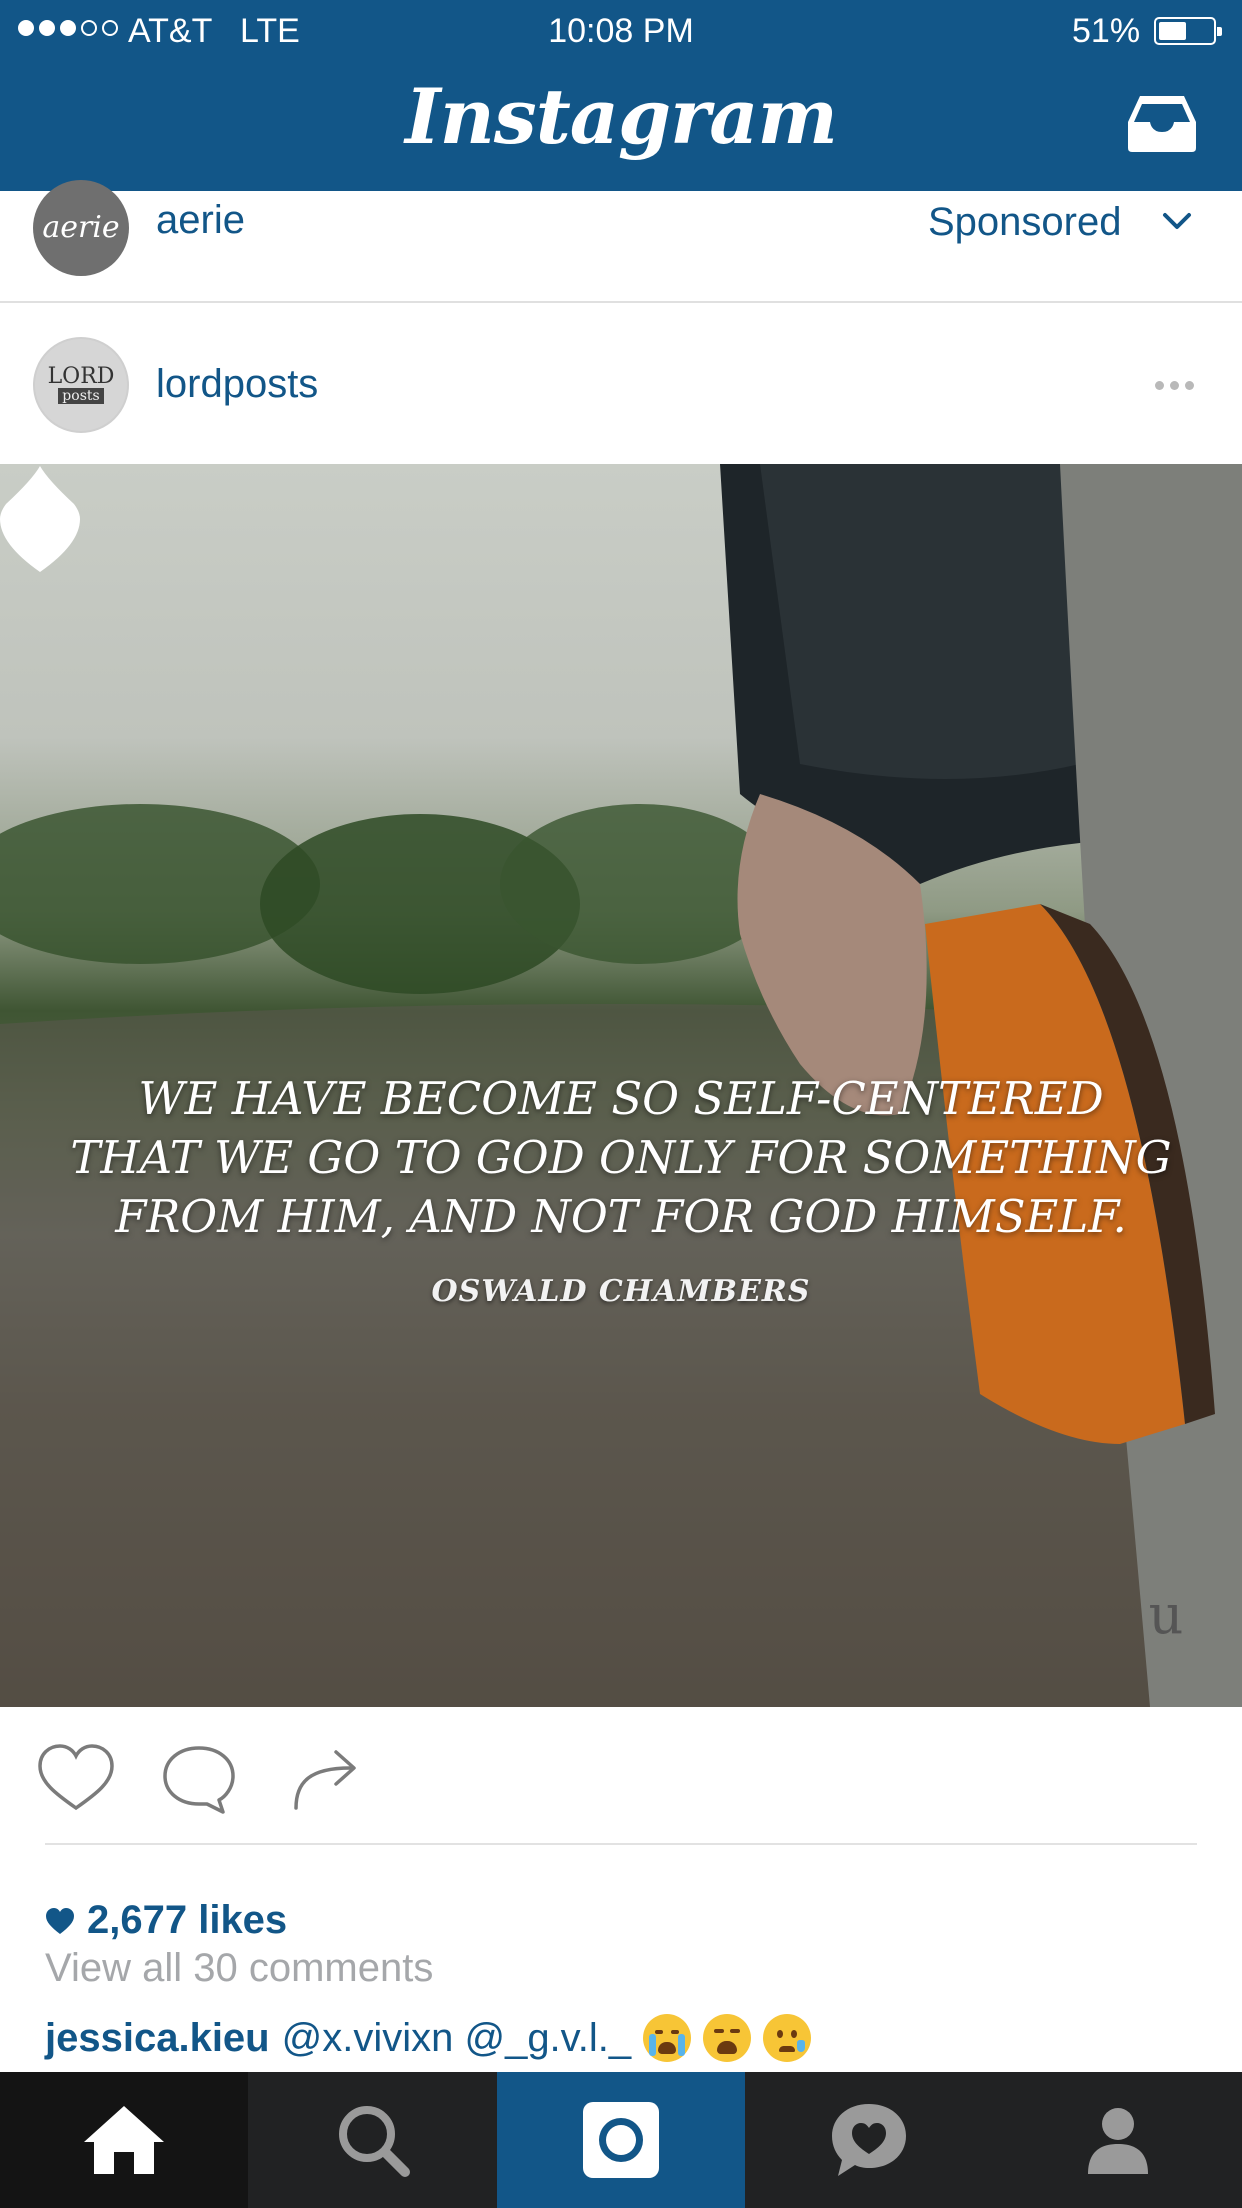  I want to click on loudly-crying-face-icon, so click(667, 2038).